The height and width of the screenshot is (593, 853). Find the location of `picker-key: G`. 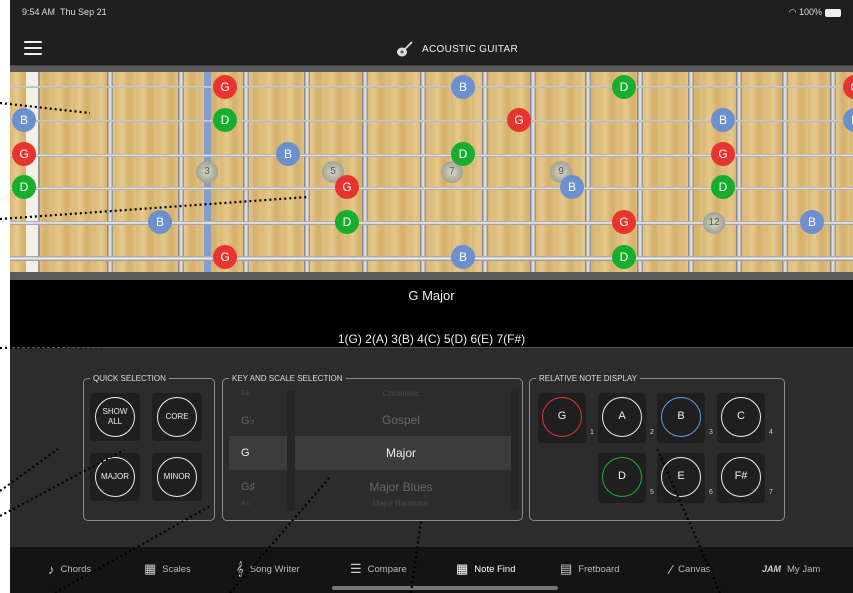

picker-key: G is located at coordinates (245, 453).